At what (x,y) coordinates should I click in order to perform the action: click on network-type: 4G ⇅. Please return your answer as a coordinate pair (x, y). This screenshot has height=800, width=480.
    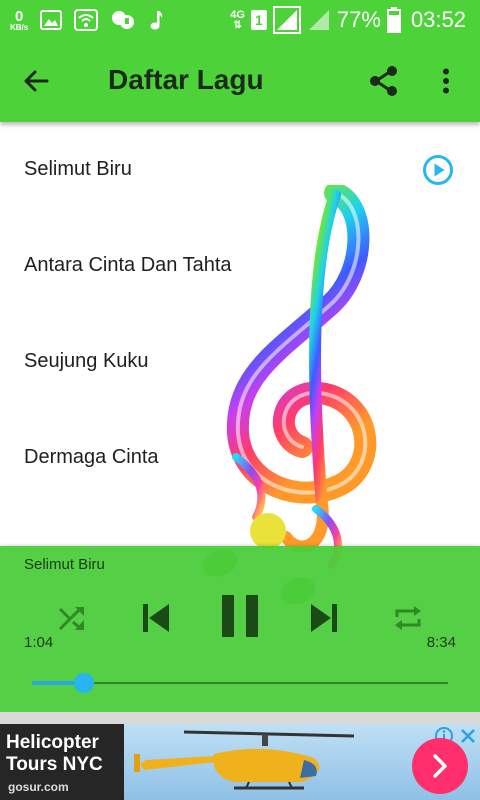
    Looking at the image, I should click on (237, 19).